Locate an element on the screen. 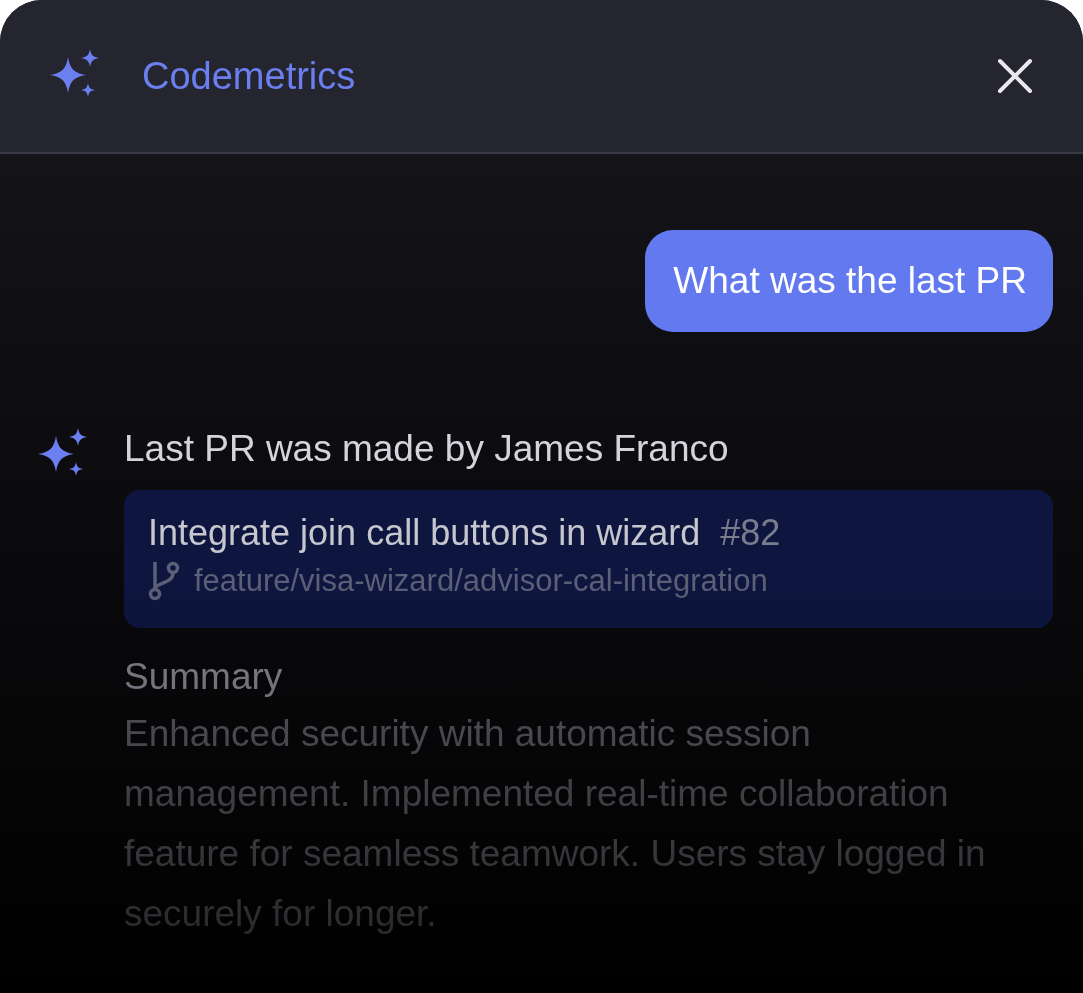 Image resolution: width=1083 pixels, height=993 pixels. app-title: Codemetrics is located at coordinates (249, 76).